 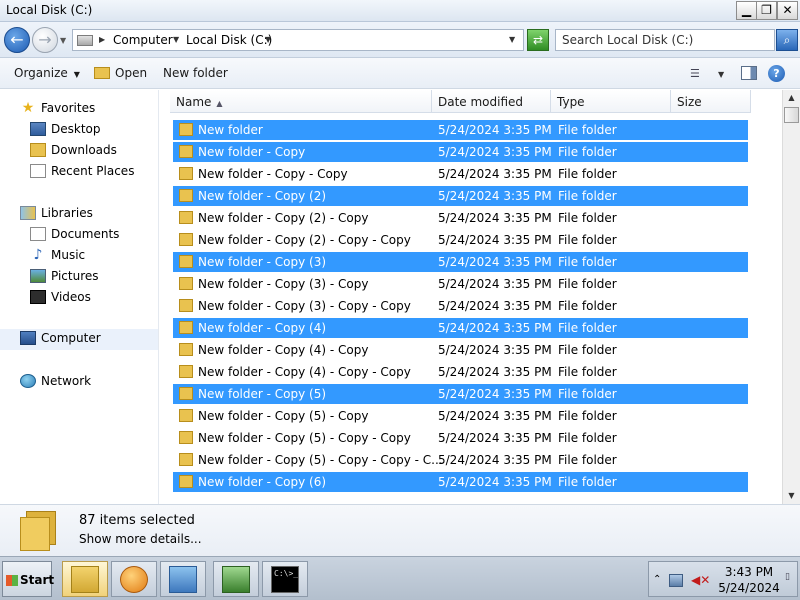 What do you see at coordinates (460, 130) in the screenshot?
I see `file-row: New folder 5/24/2024 3:35 PM File folder` at bounding box center [460, 130].